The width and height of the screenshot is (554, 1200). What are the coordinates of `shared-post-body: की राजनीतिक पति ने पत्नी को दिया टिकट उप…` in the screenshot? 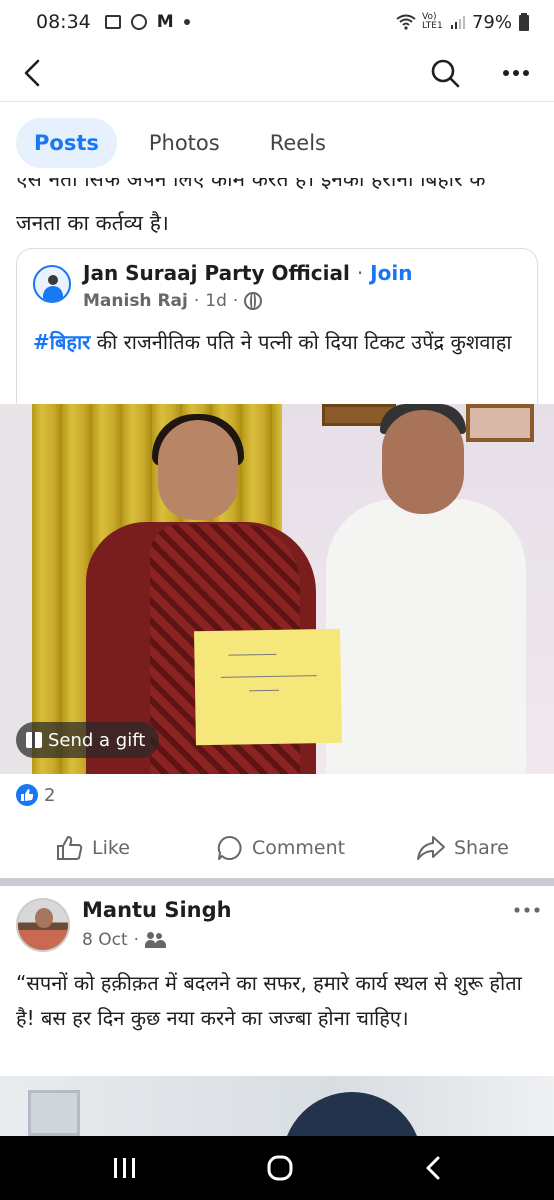 It's located at (301, 342).